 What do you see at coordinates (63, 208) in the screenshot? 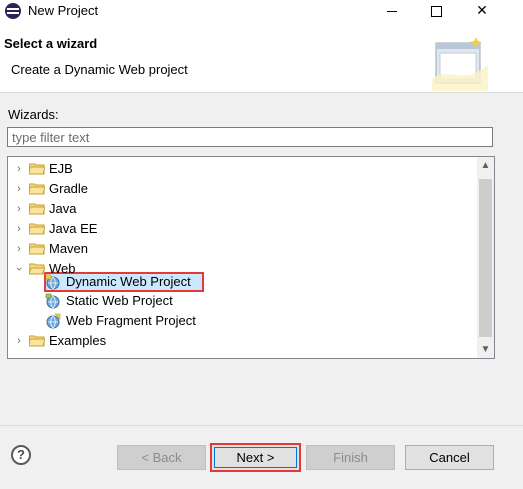
I see `tree-item-label: Java` at bounding box center [63, 208].